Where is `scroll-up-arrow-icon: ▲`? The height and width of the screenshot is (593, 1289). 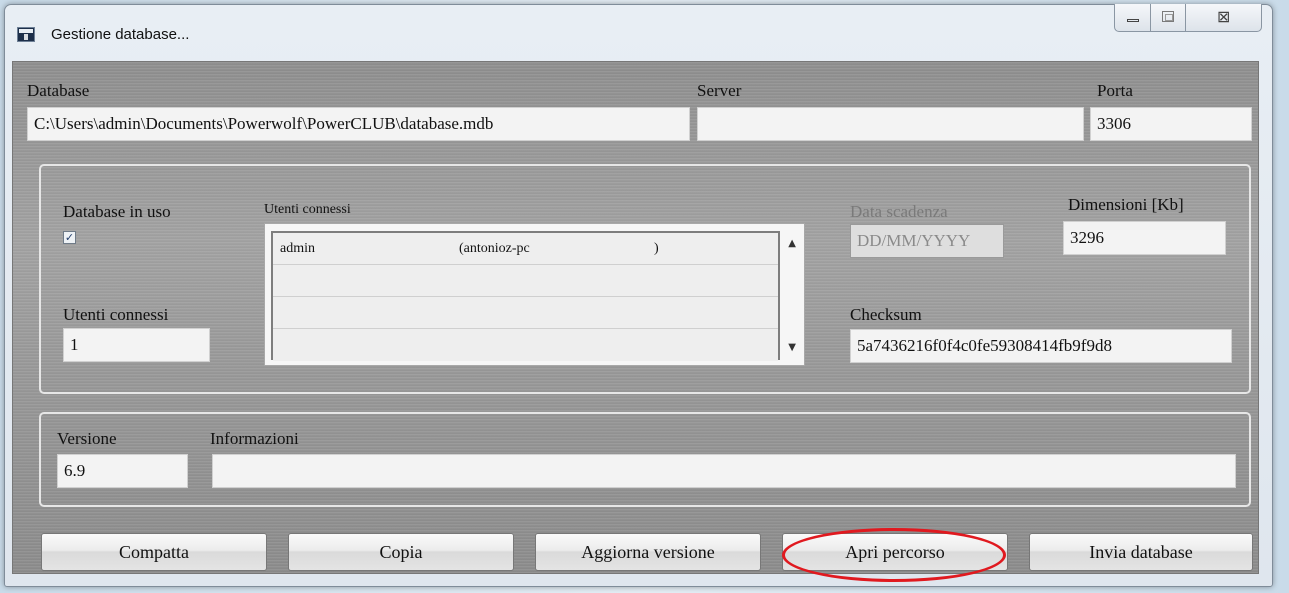
scroll-up-arrow-icon: ▲ is located at coordinates (792, 243).